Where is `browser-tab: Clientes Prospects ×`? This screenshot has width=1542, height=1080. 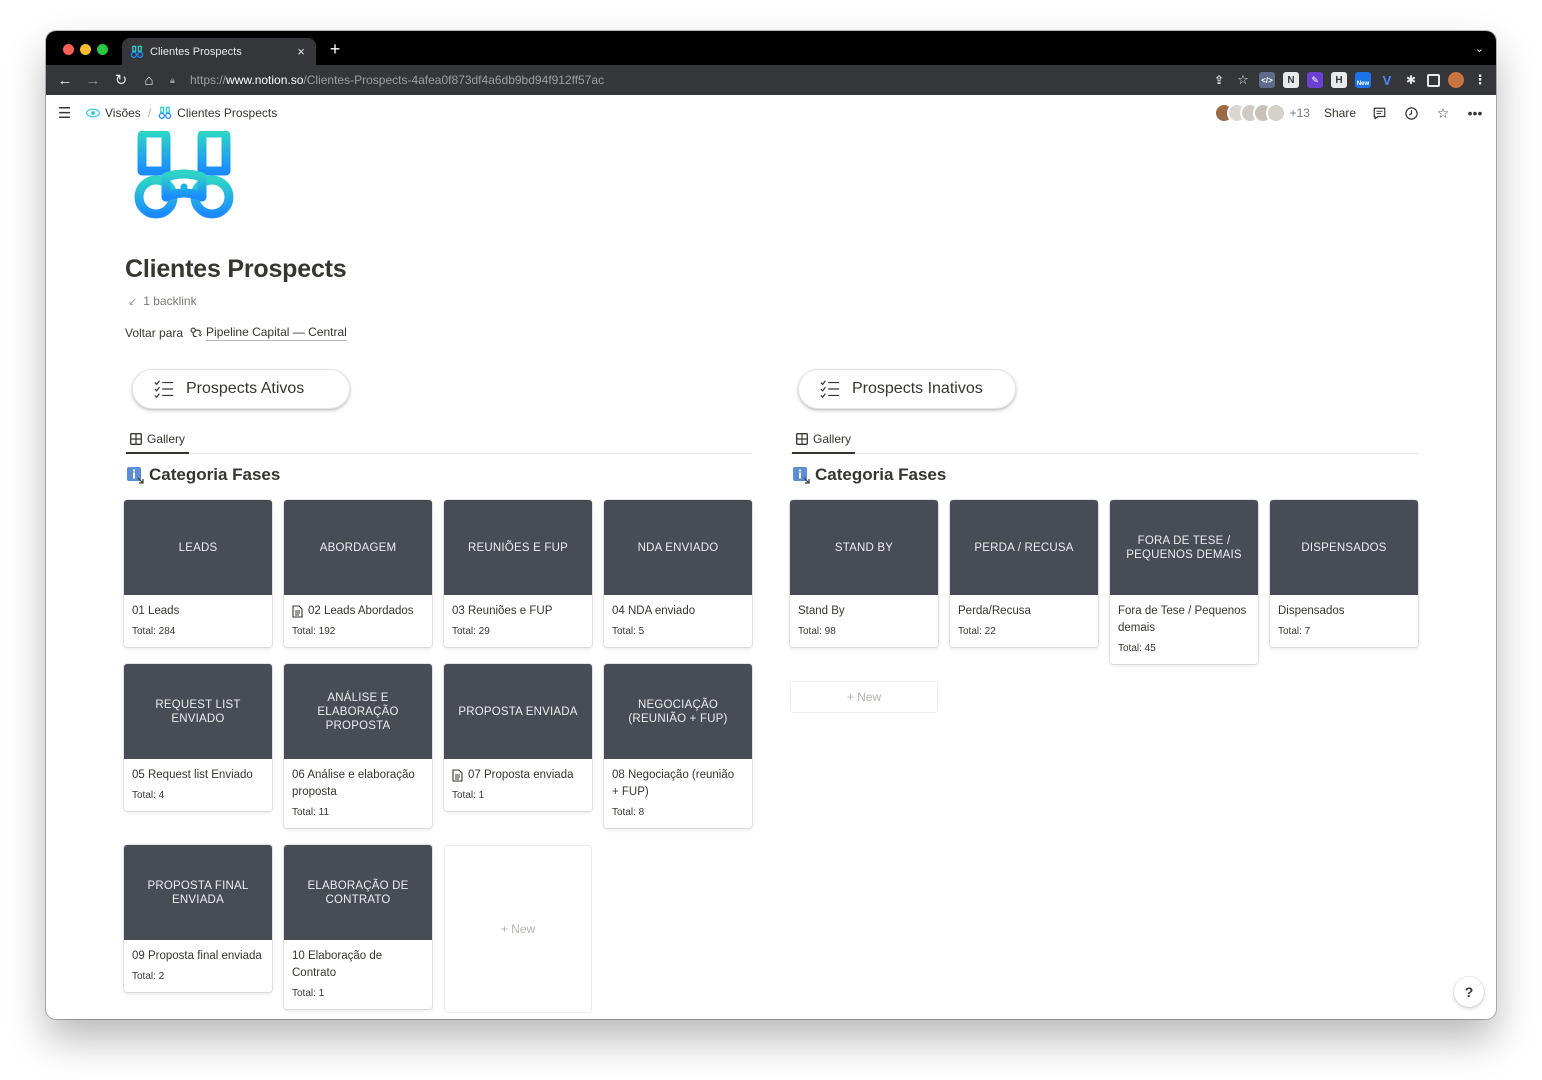
browser-tab: Clientes Prospects × is located at coordinates (219, 51).